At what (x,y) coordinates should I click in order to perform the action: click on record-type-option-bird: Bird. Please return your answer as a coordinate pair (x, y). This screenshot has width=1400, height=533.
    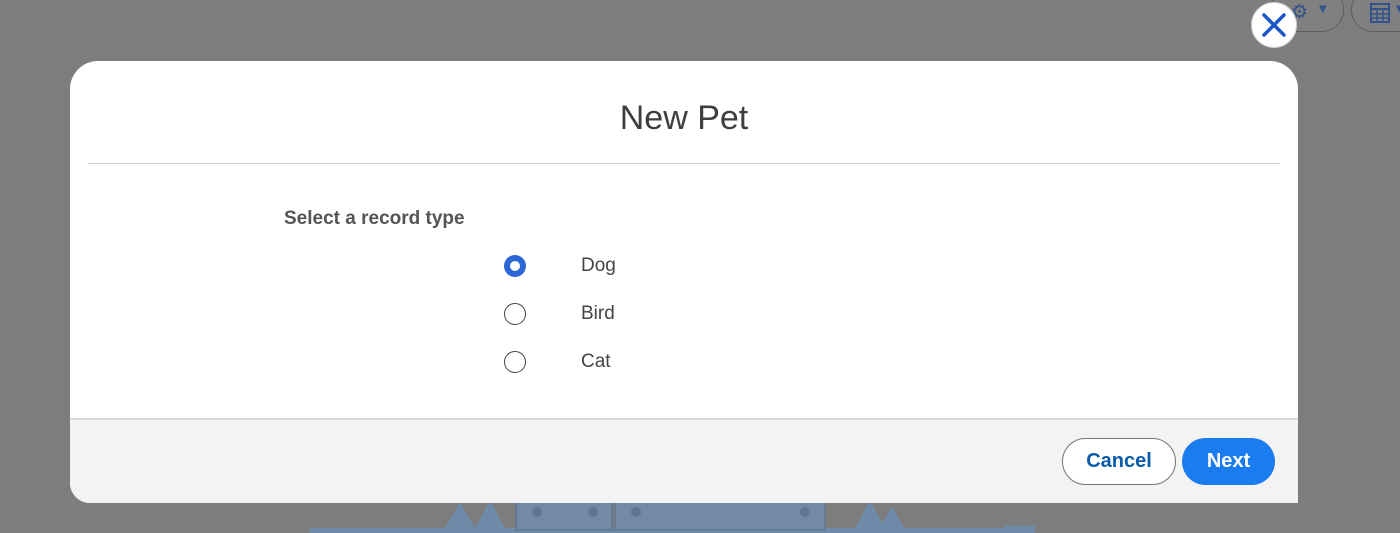
    Looking at the image, I should click on (560, 314).